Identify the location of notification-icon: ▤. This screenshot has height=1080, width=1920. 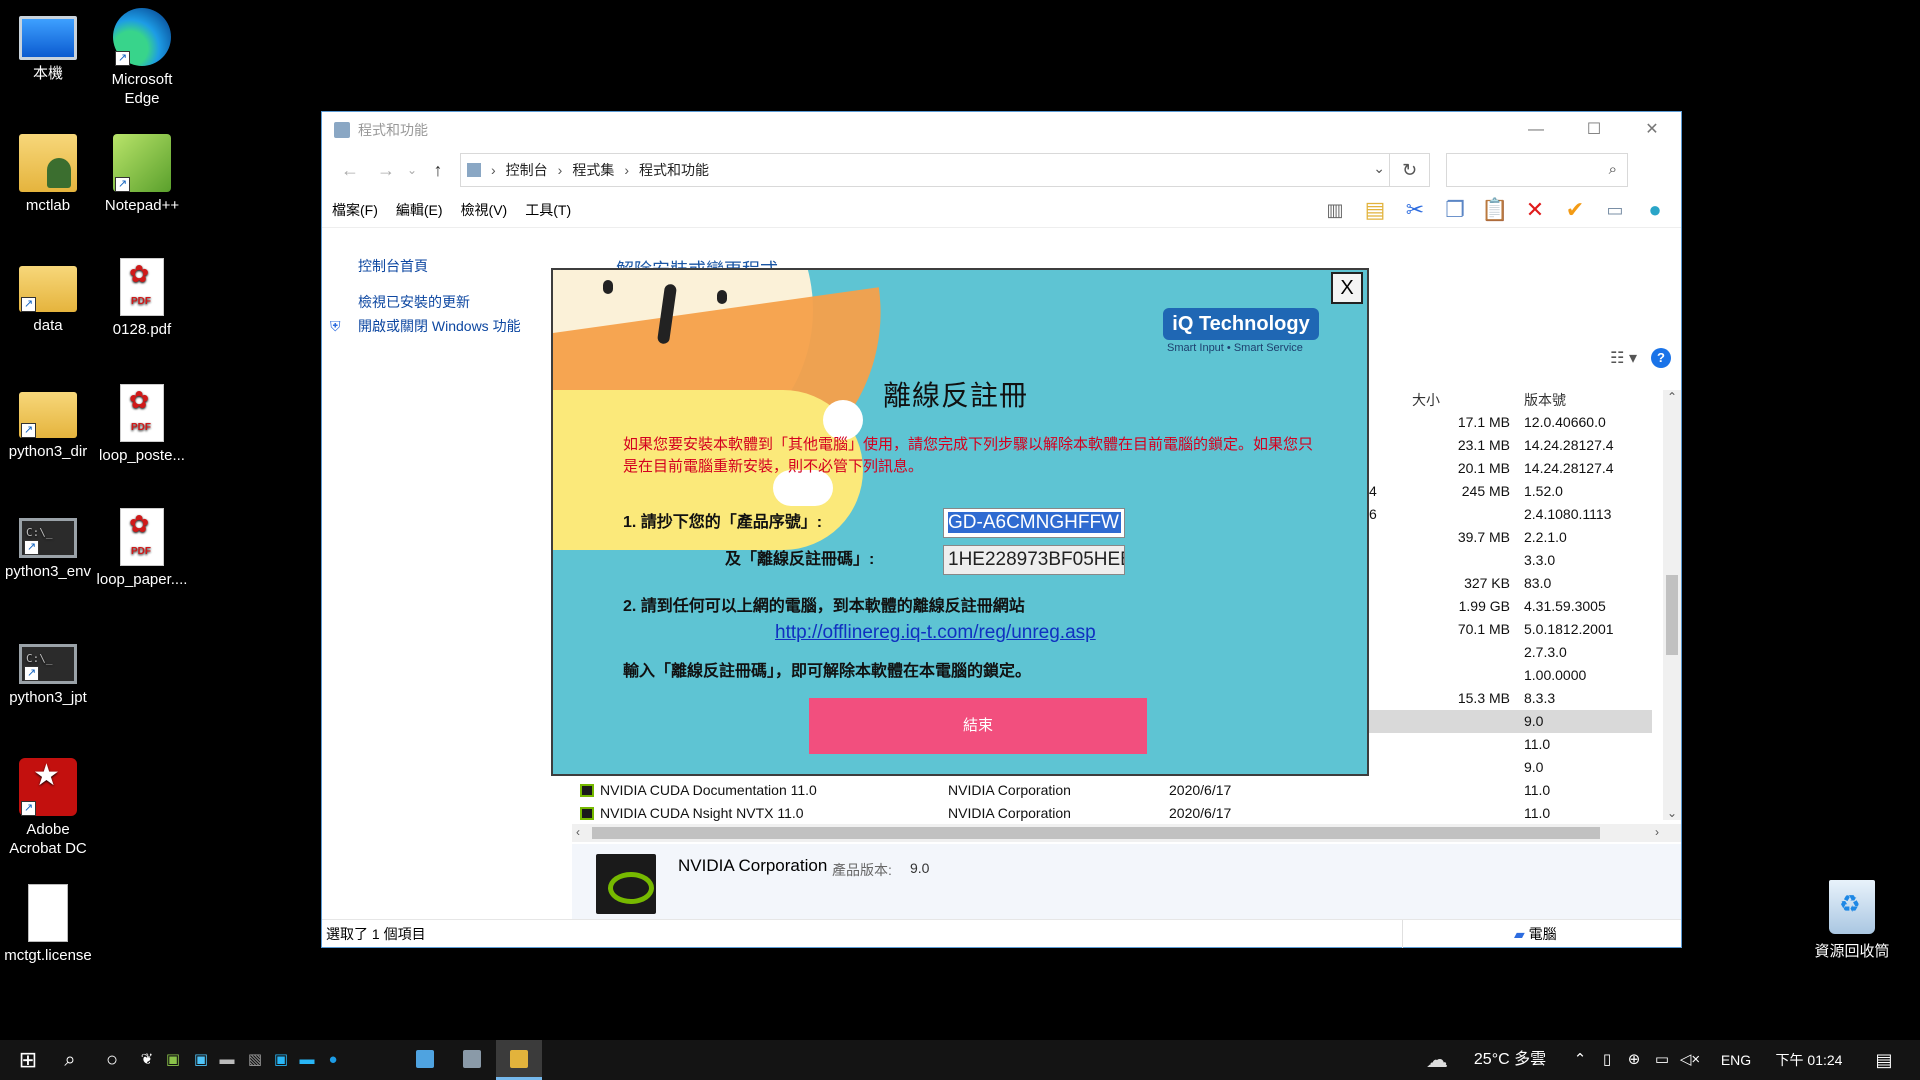
(1884, 1060).